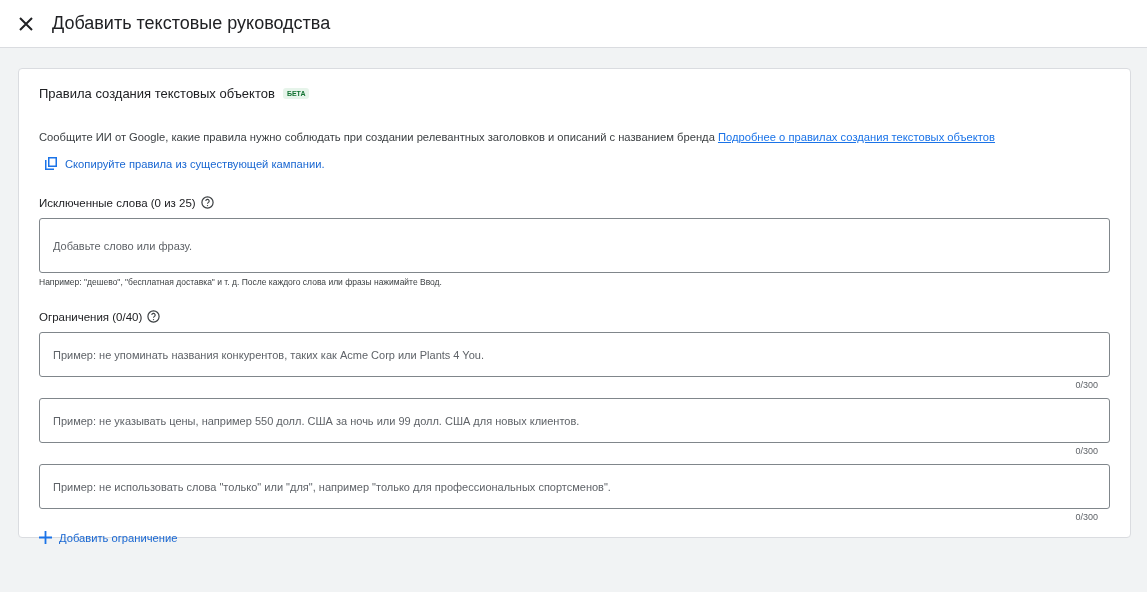 This screenshot has width=1147, height=592. What do you see at coordinates (574, 420) in the screenshot?
I see `restriction-field: Пример: не указывать цены, например 550 долл. США за ночь или 99 долл. США для новых клиентов.` at bounding box center [574, 420].